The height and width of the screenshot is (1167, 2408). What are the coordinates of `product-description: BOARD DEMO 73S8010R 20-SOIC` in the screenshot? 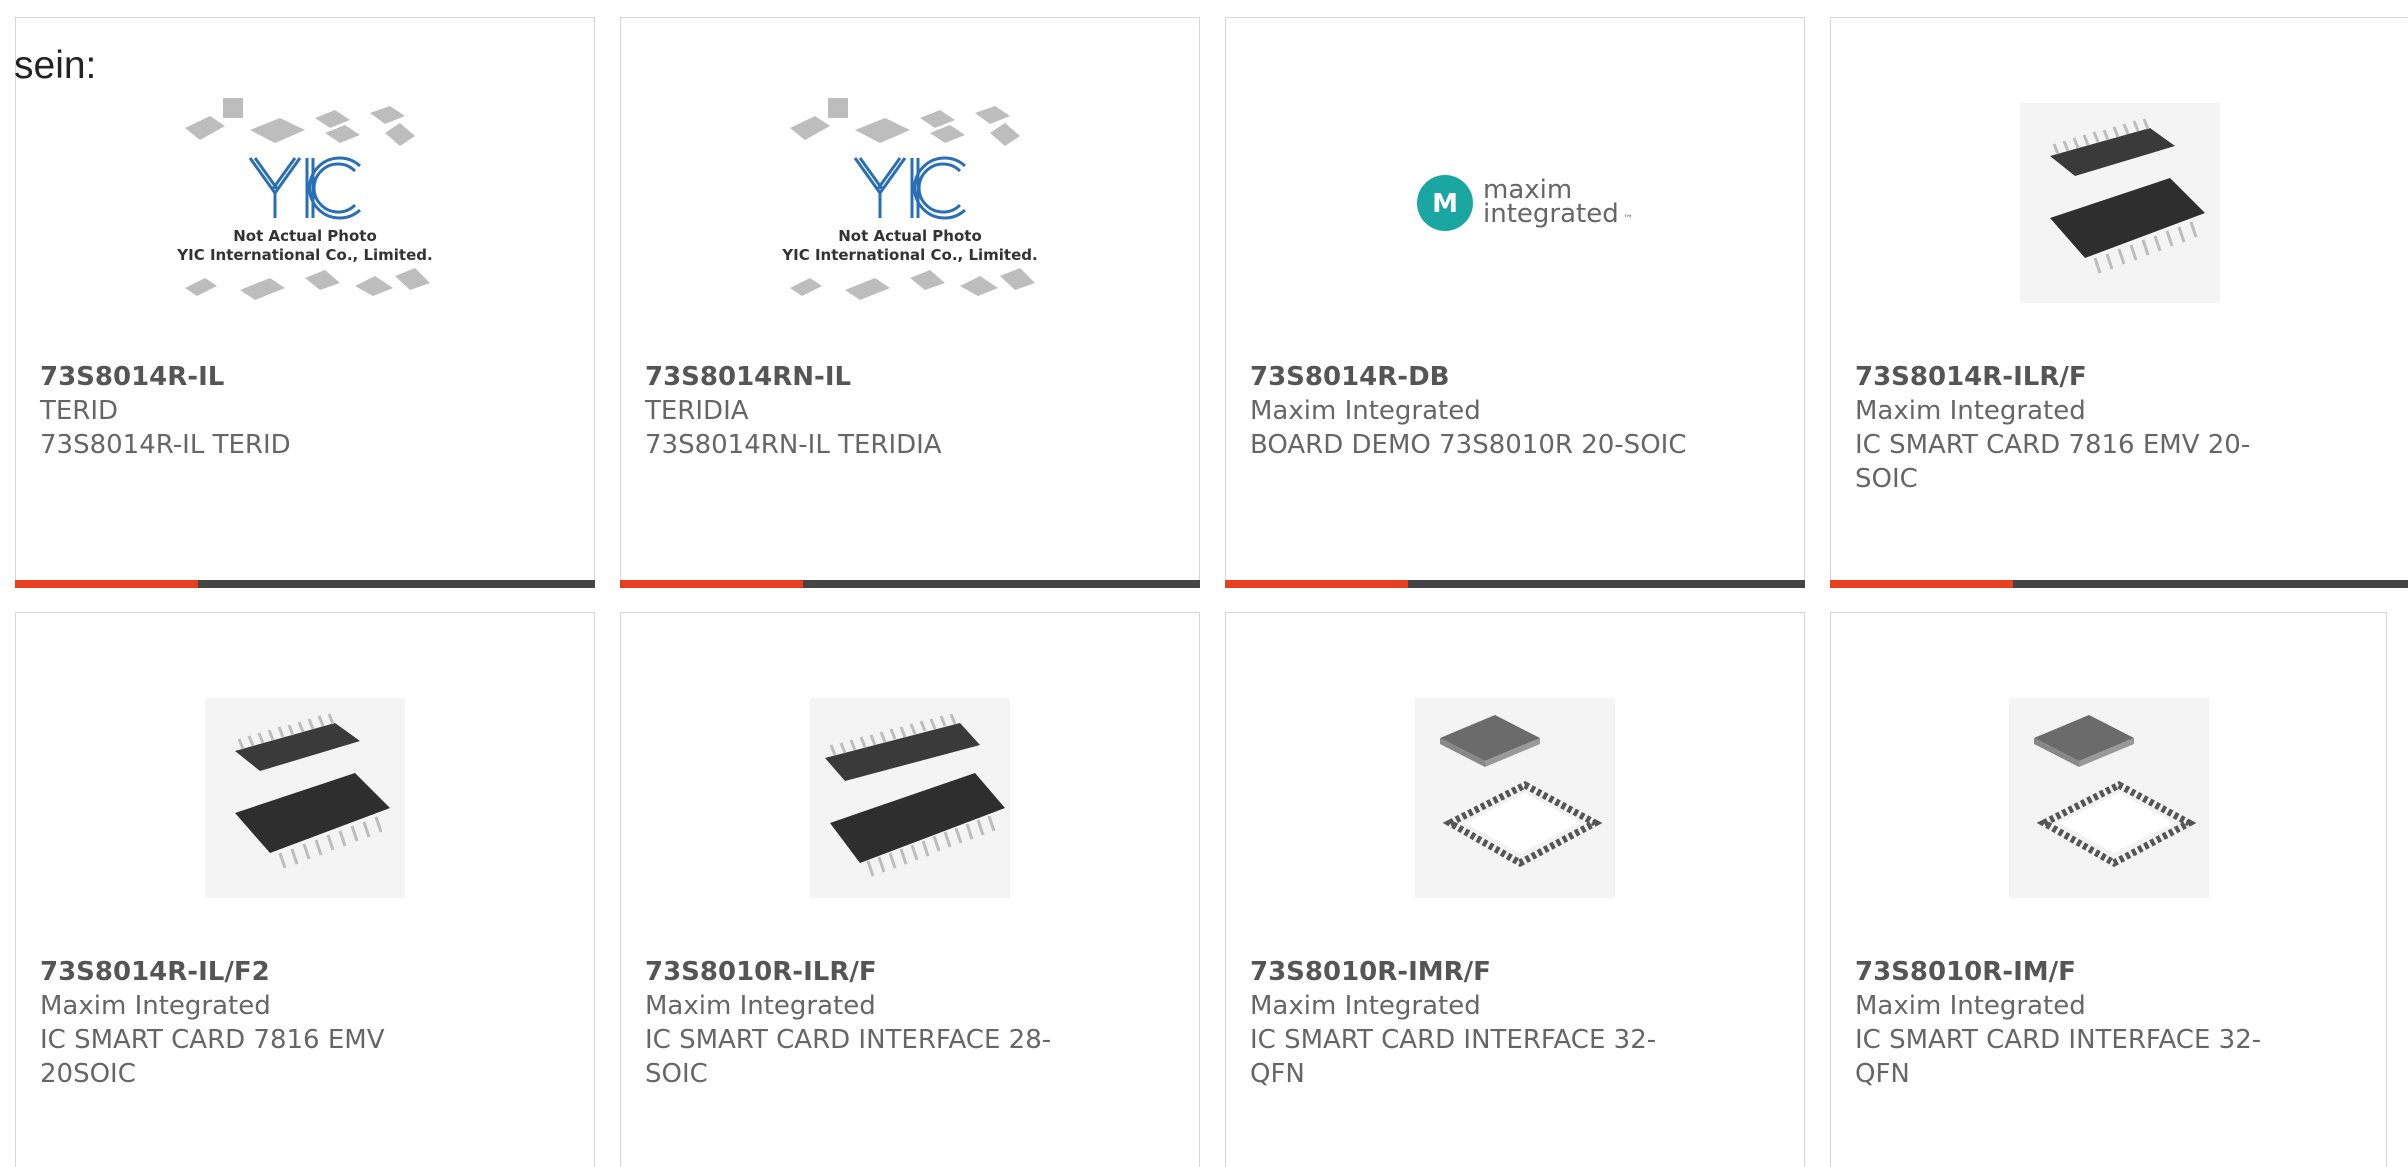 It's located at (1468, 445).